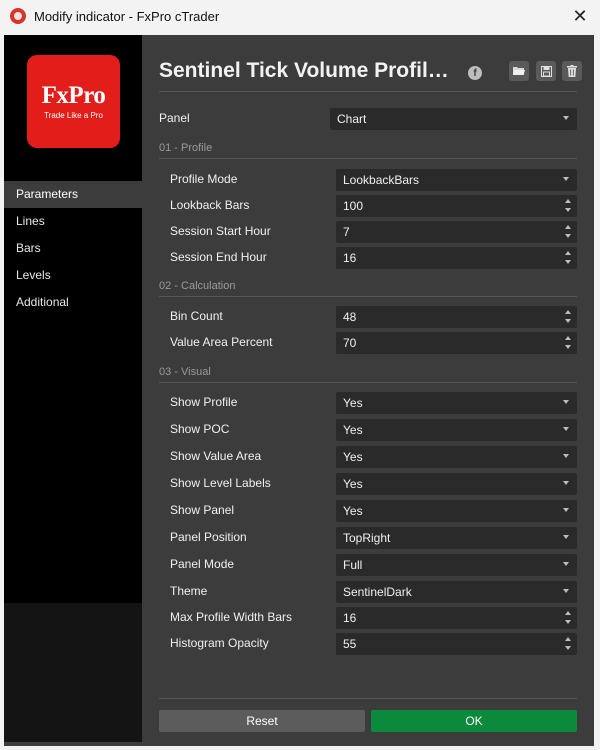 Image resolution: width=600 pixels, height=750 pixels. Describe the element at coordinates (453, 119) in the screenshot. I see `panel-dropdown: Chart` at that location.